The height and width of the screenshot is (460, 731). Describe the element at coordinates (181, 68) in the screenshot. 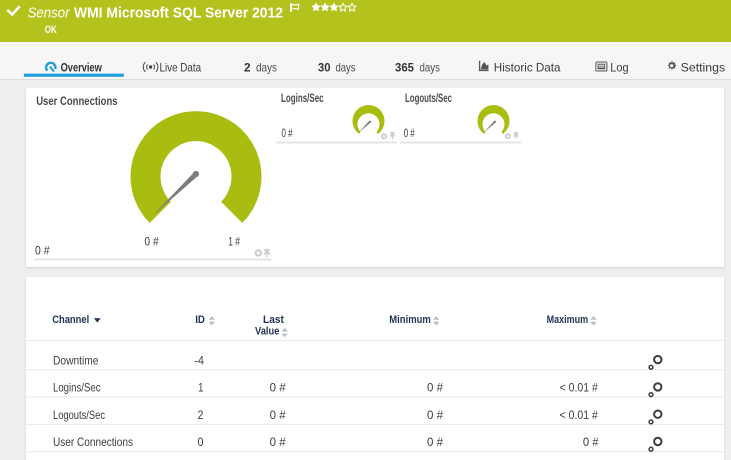

I see `svg-text: Live Data` at that location.